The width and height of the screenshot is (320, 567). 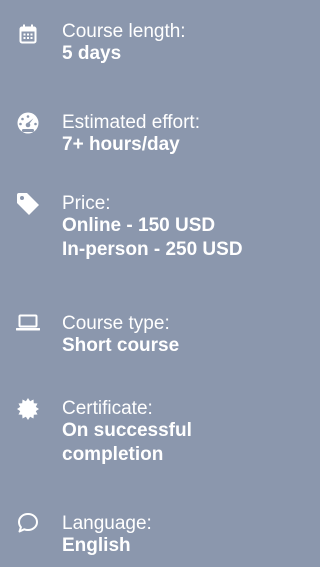 I want to click on certificate-badge-icon, so click(x=28, y=409).